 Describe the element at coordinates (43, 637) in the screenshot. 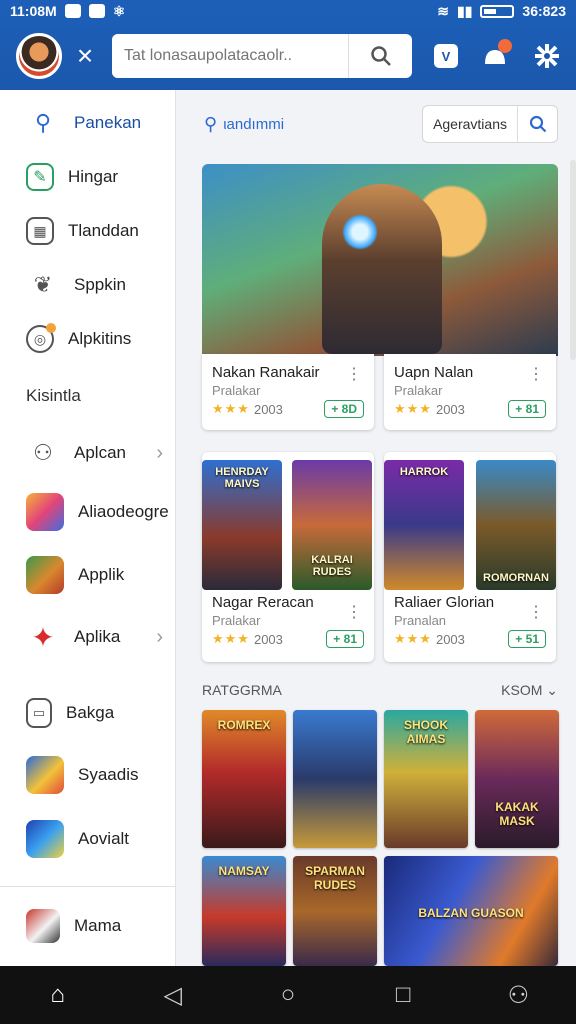

I see `game-app-icon: ✦` at that location.